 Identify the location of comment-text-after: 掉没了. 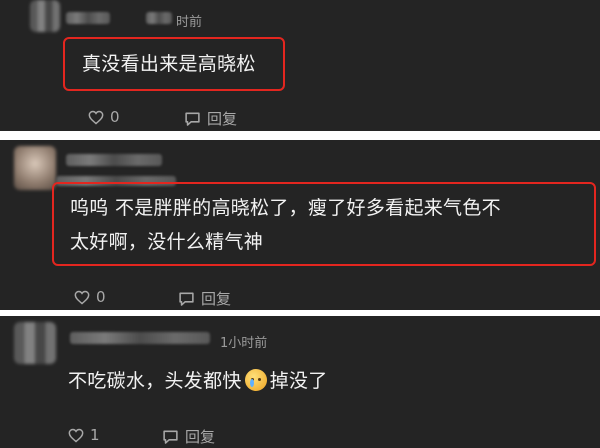
(298, 381).